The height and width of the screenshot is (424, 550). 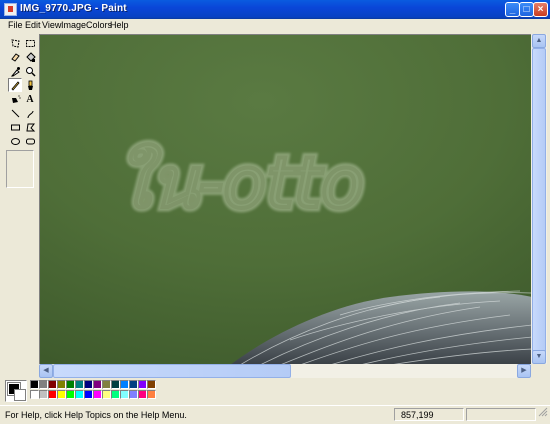 I want to click on paint-app-icon, so click(x=10, y=9).